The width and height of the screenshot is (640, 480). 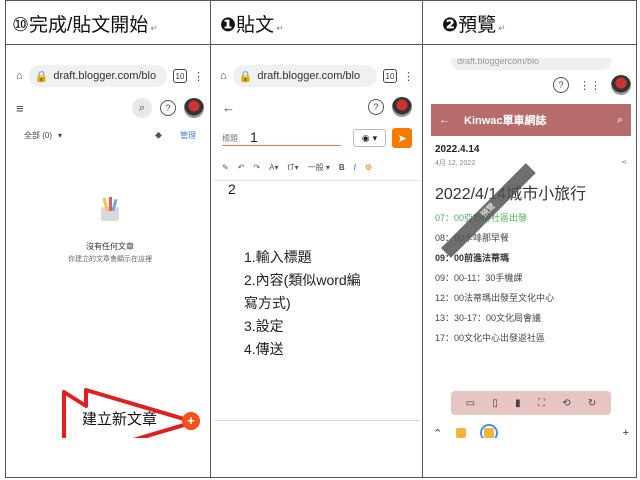 I want to click on format-toolbar: ✎ ↶ ↷ A▾ tT▾ 一般 ▾ B I ⚙, so click(x=317, y=167).